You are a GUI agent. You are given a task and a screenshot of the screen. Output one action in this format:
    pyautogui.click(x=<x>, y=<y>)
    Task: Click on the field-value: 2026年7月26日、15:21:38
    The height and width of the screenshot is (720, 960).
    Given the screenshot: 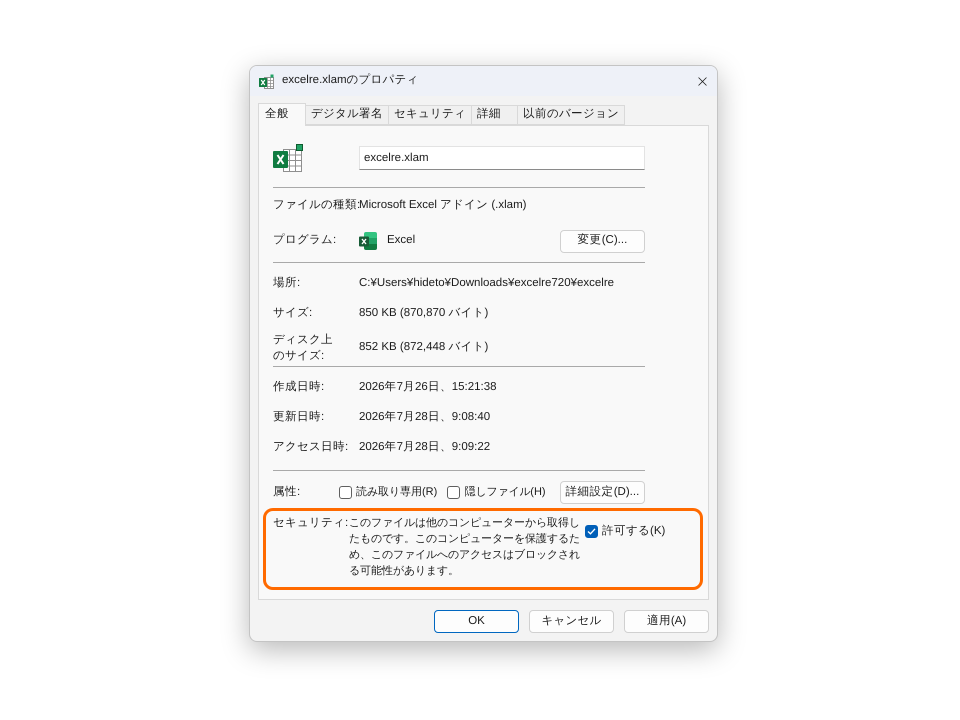 What is the action you would take?
    pyautogui.click(x=428, y=388)
    